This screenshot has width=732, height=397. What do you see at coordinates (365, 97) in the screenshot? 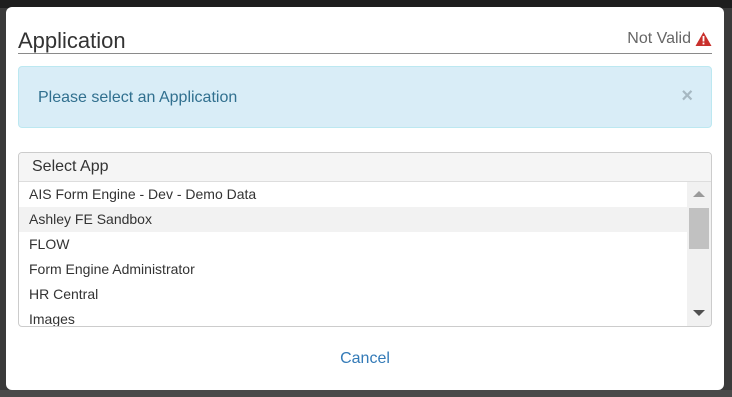
I see `info-alert: Please select an Application ×` at bounding box center [365, 97].